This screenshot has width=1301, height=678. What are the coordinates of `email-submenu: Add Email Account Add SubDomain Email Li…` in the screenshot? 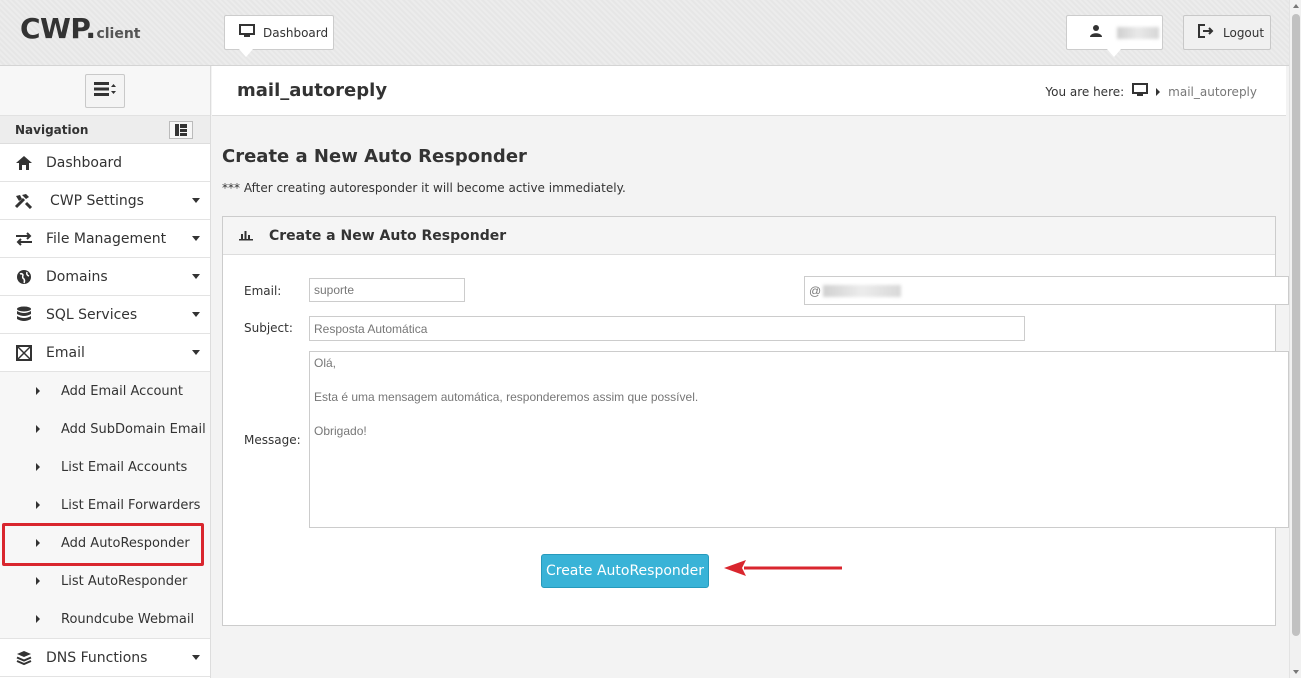 It's located at (105, 505).